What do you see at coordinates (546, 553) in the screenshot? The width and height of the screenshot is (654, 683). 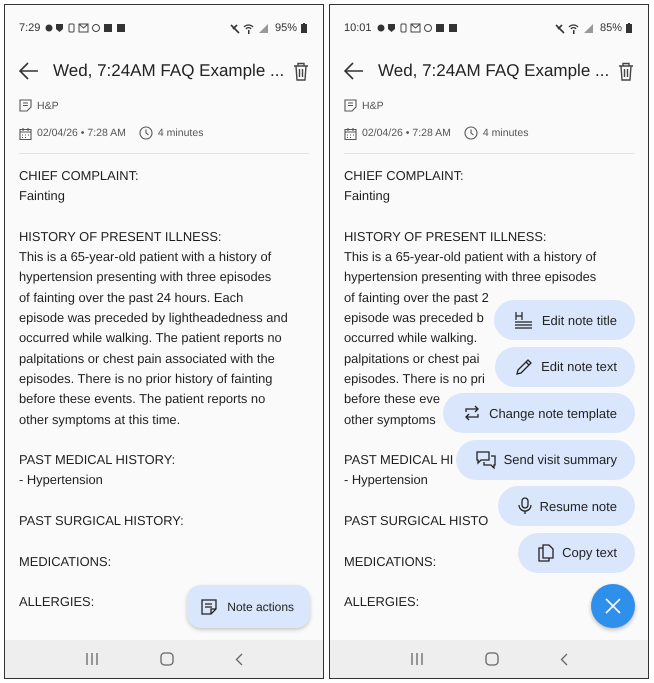 I see `copy-icon` at bounding box center [546, 553].